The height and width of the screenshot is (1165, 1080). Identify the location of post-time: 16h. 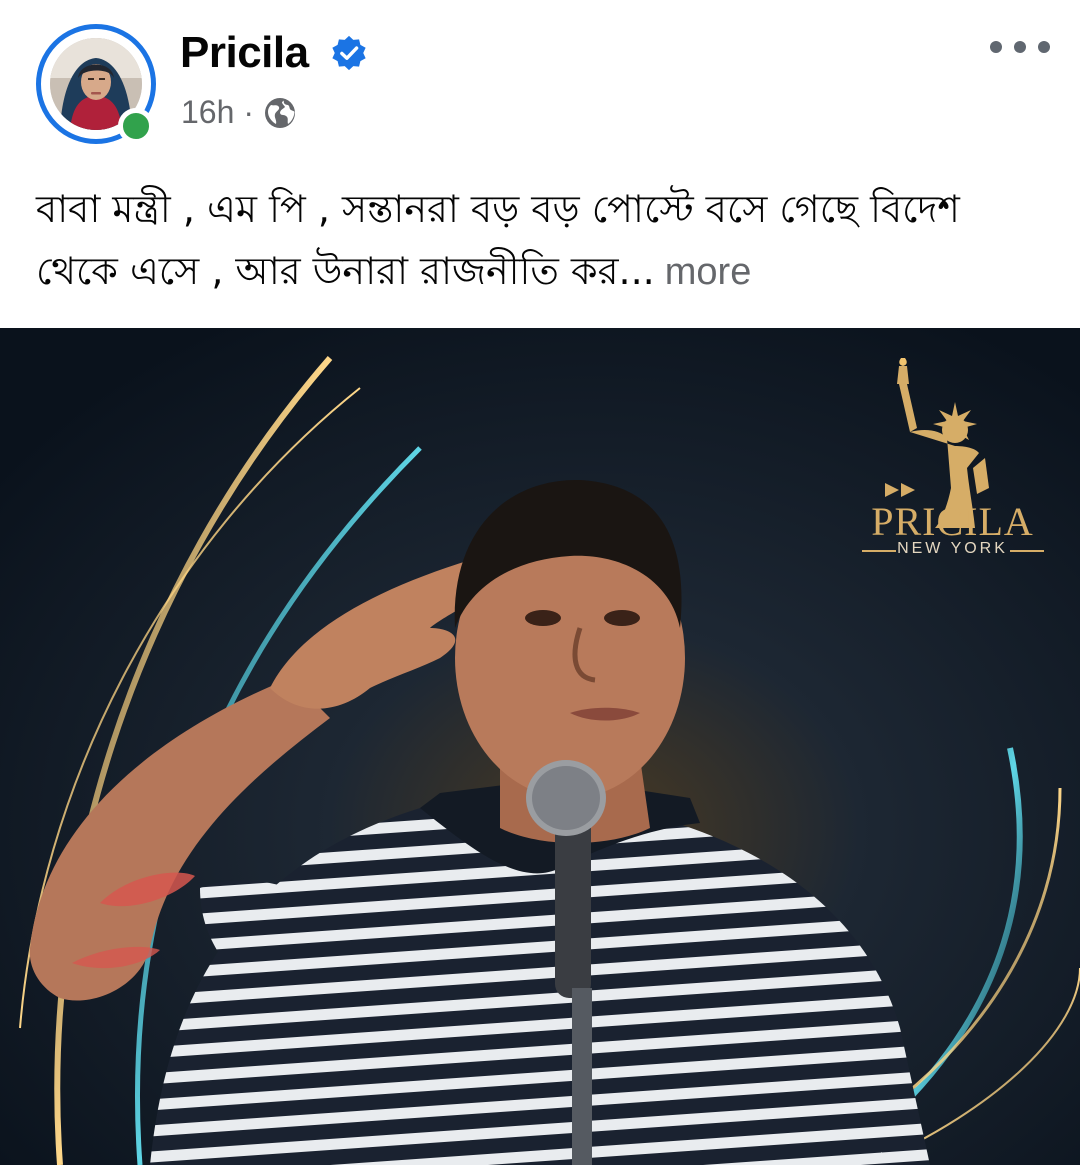
(207, 112).